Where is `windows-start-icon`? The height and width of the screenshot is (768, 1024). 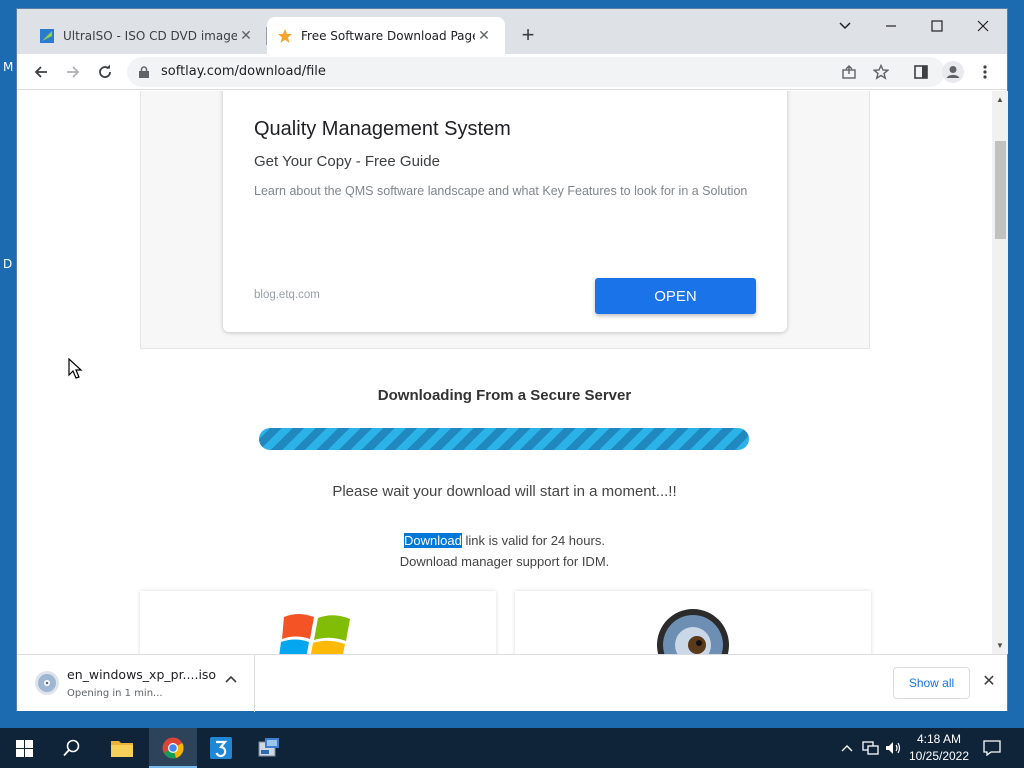
windows-start-icon is located at coordinates (24, 748).